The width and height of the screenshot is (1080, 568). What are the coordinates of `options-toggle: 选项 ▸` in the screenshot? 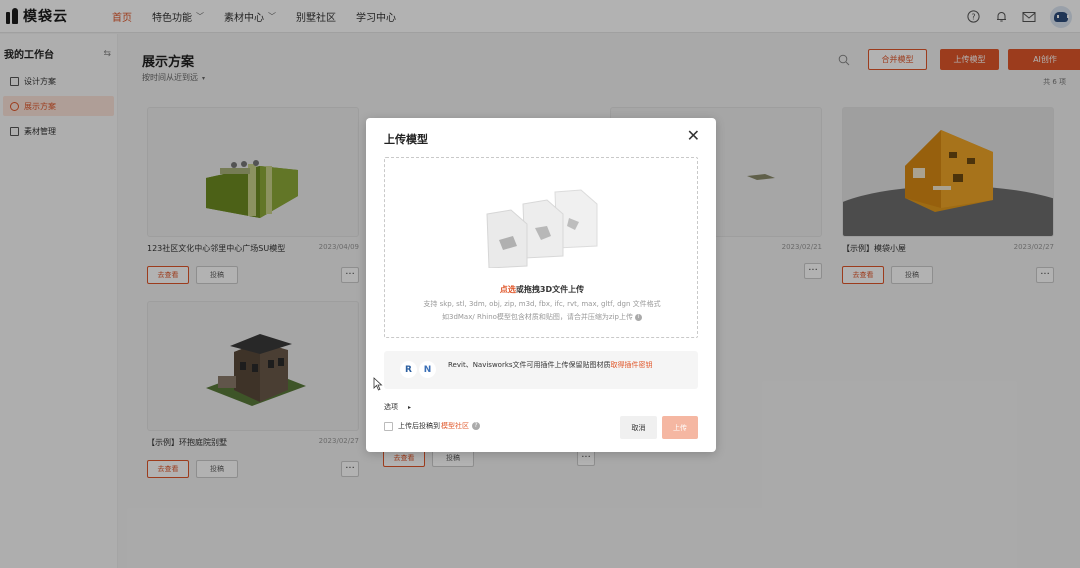 It's located at (397, 407).